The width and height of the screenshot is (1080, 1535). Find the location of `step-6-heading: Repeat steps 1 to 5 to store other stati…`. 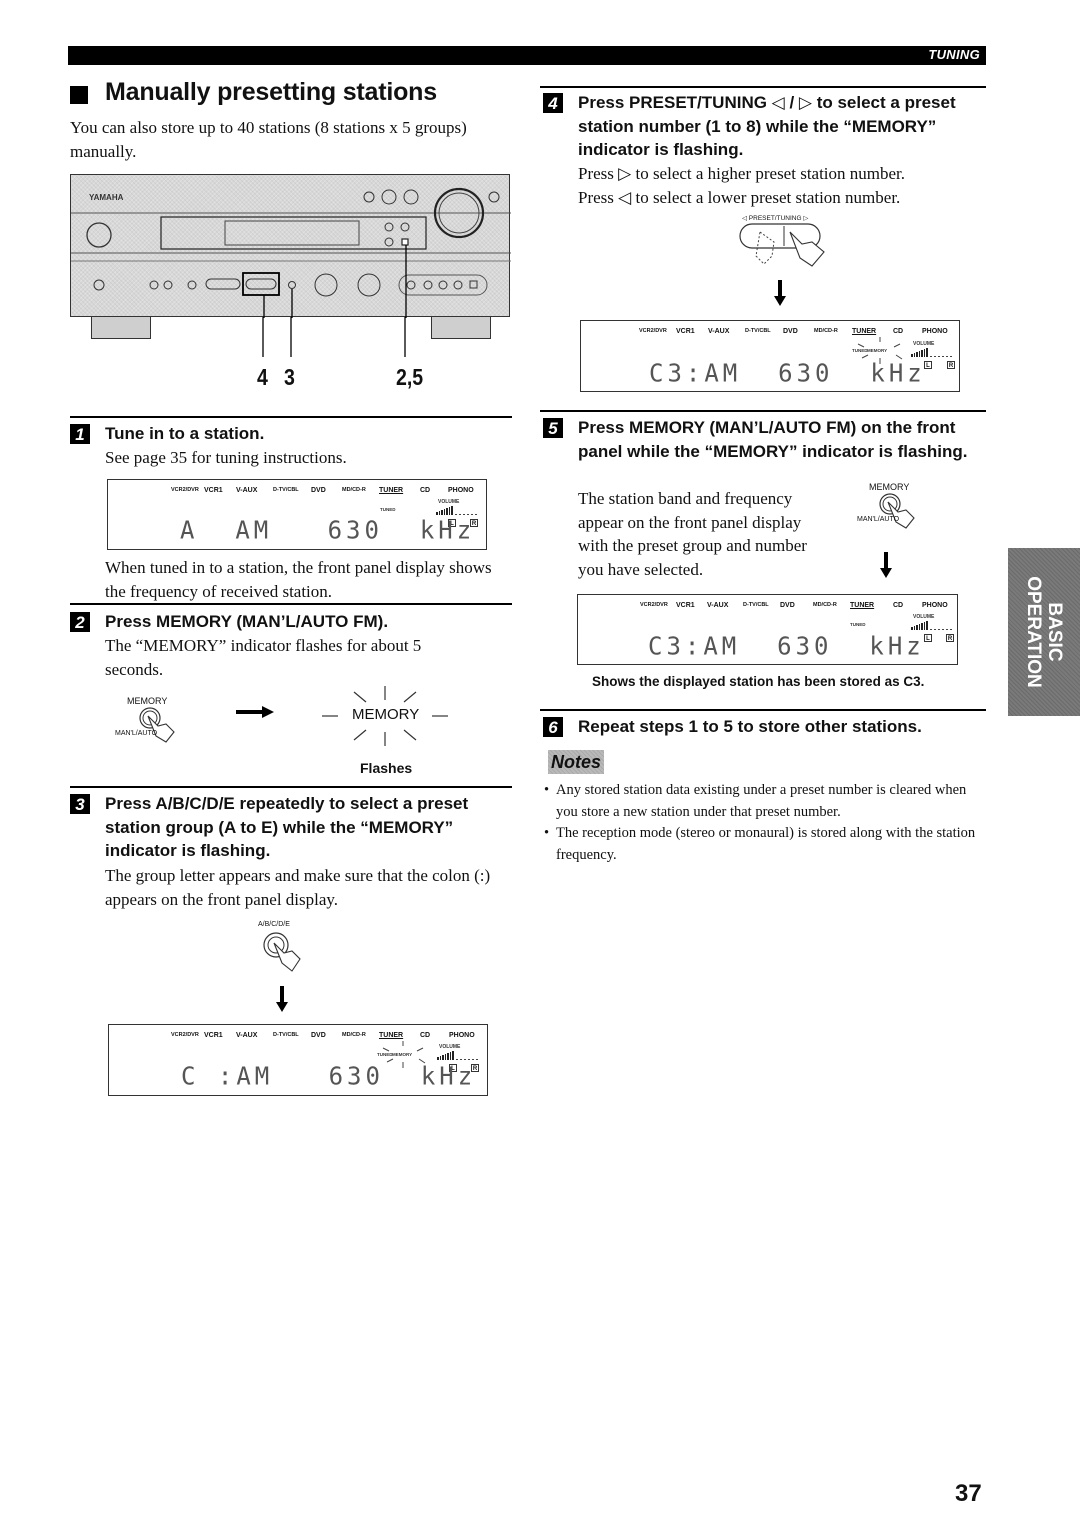

step-6-heading: Repeat steps 1 to 5 to store other stati… is located at coordinates (750, 726).